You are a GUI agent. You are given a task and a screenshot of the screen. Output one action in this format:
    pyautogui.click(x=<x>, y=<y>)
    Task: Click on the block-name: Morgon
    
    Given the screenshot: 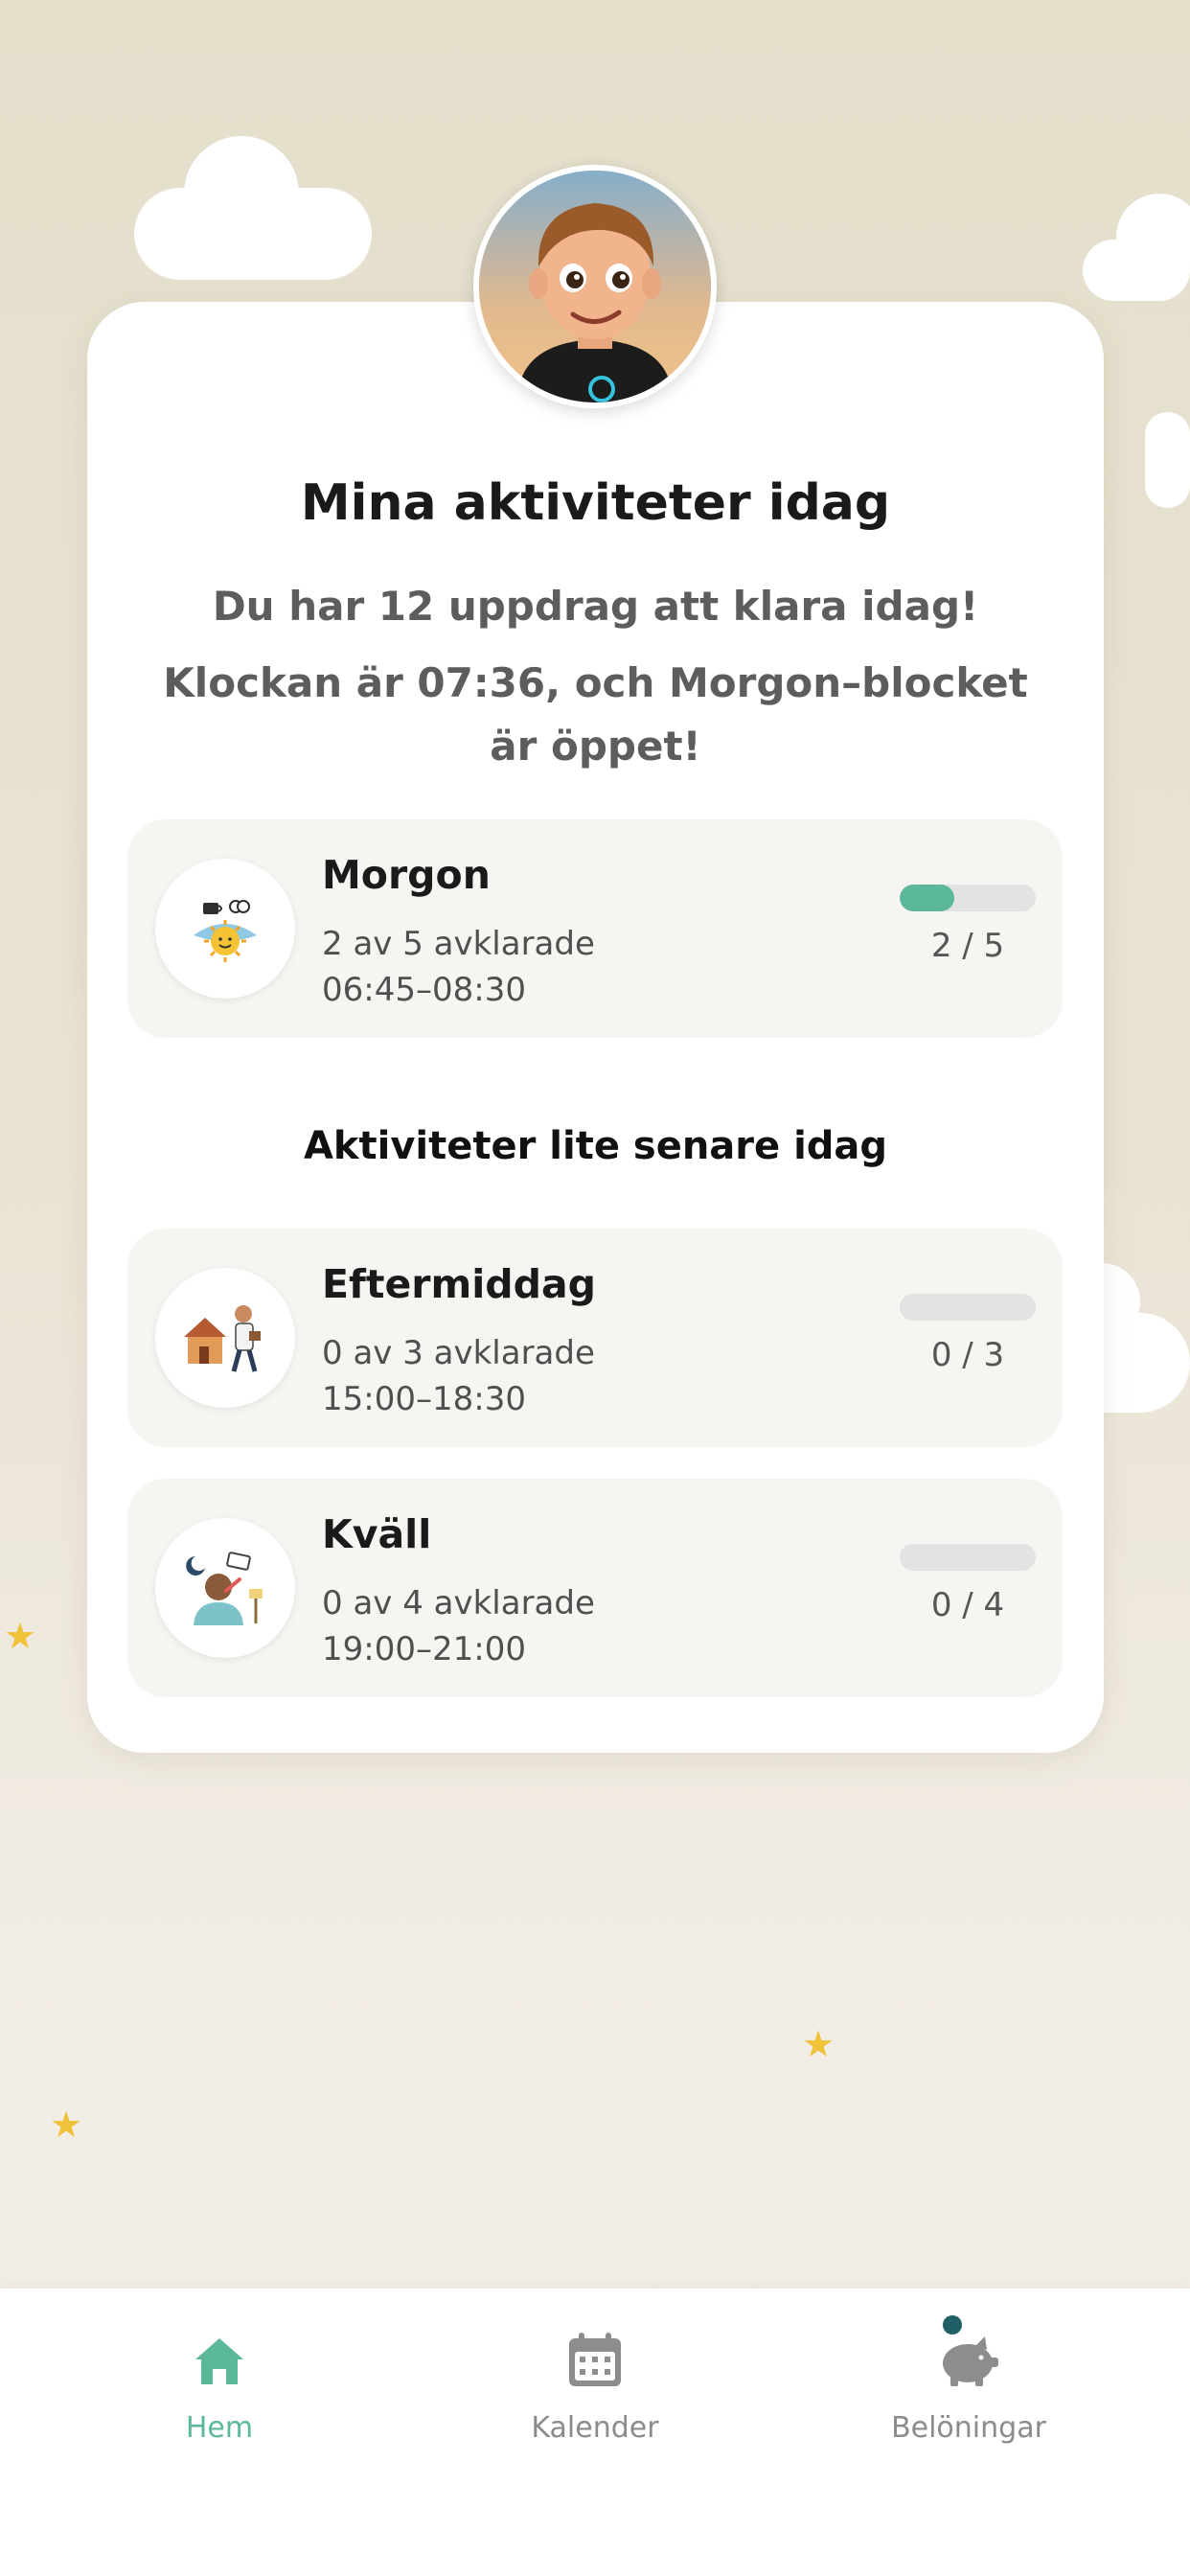 What is the action you would take?
    pyautogui.click(x=406, y=875)
    